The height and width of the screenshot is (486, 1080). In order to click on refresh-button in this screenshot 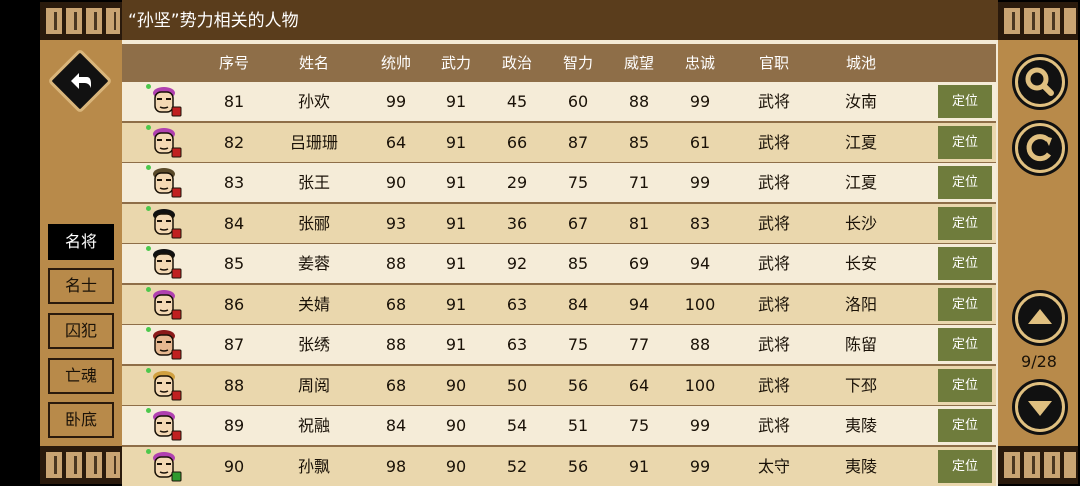, I will do `click(1040, 148)`.